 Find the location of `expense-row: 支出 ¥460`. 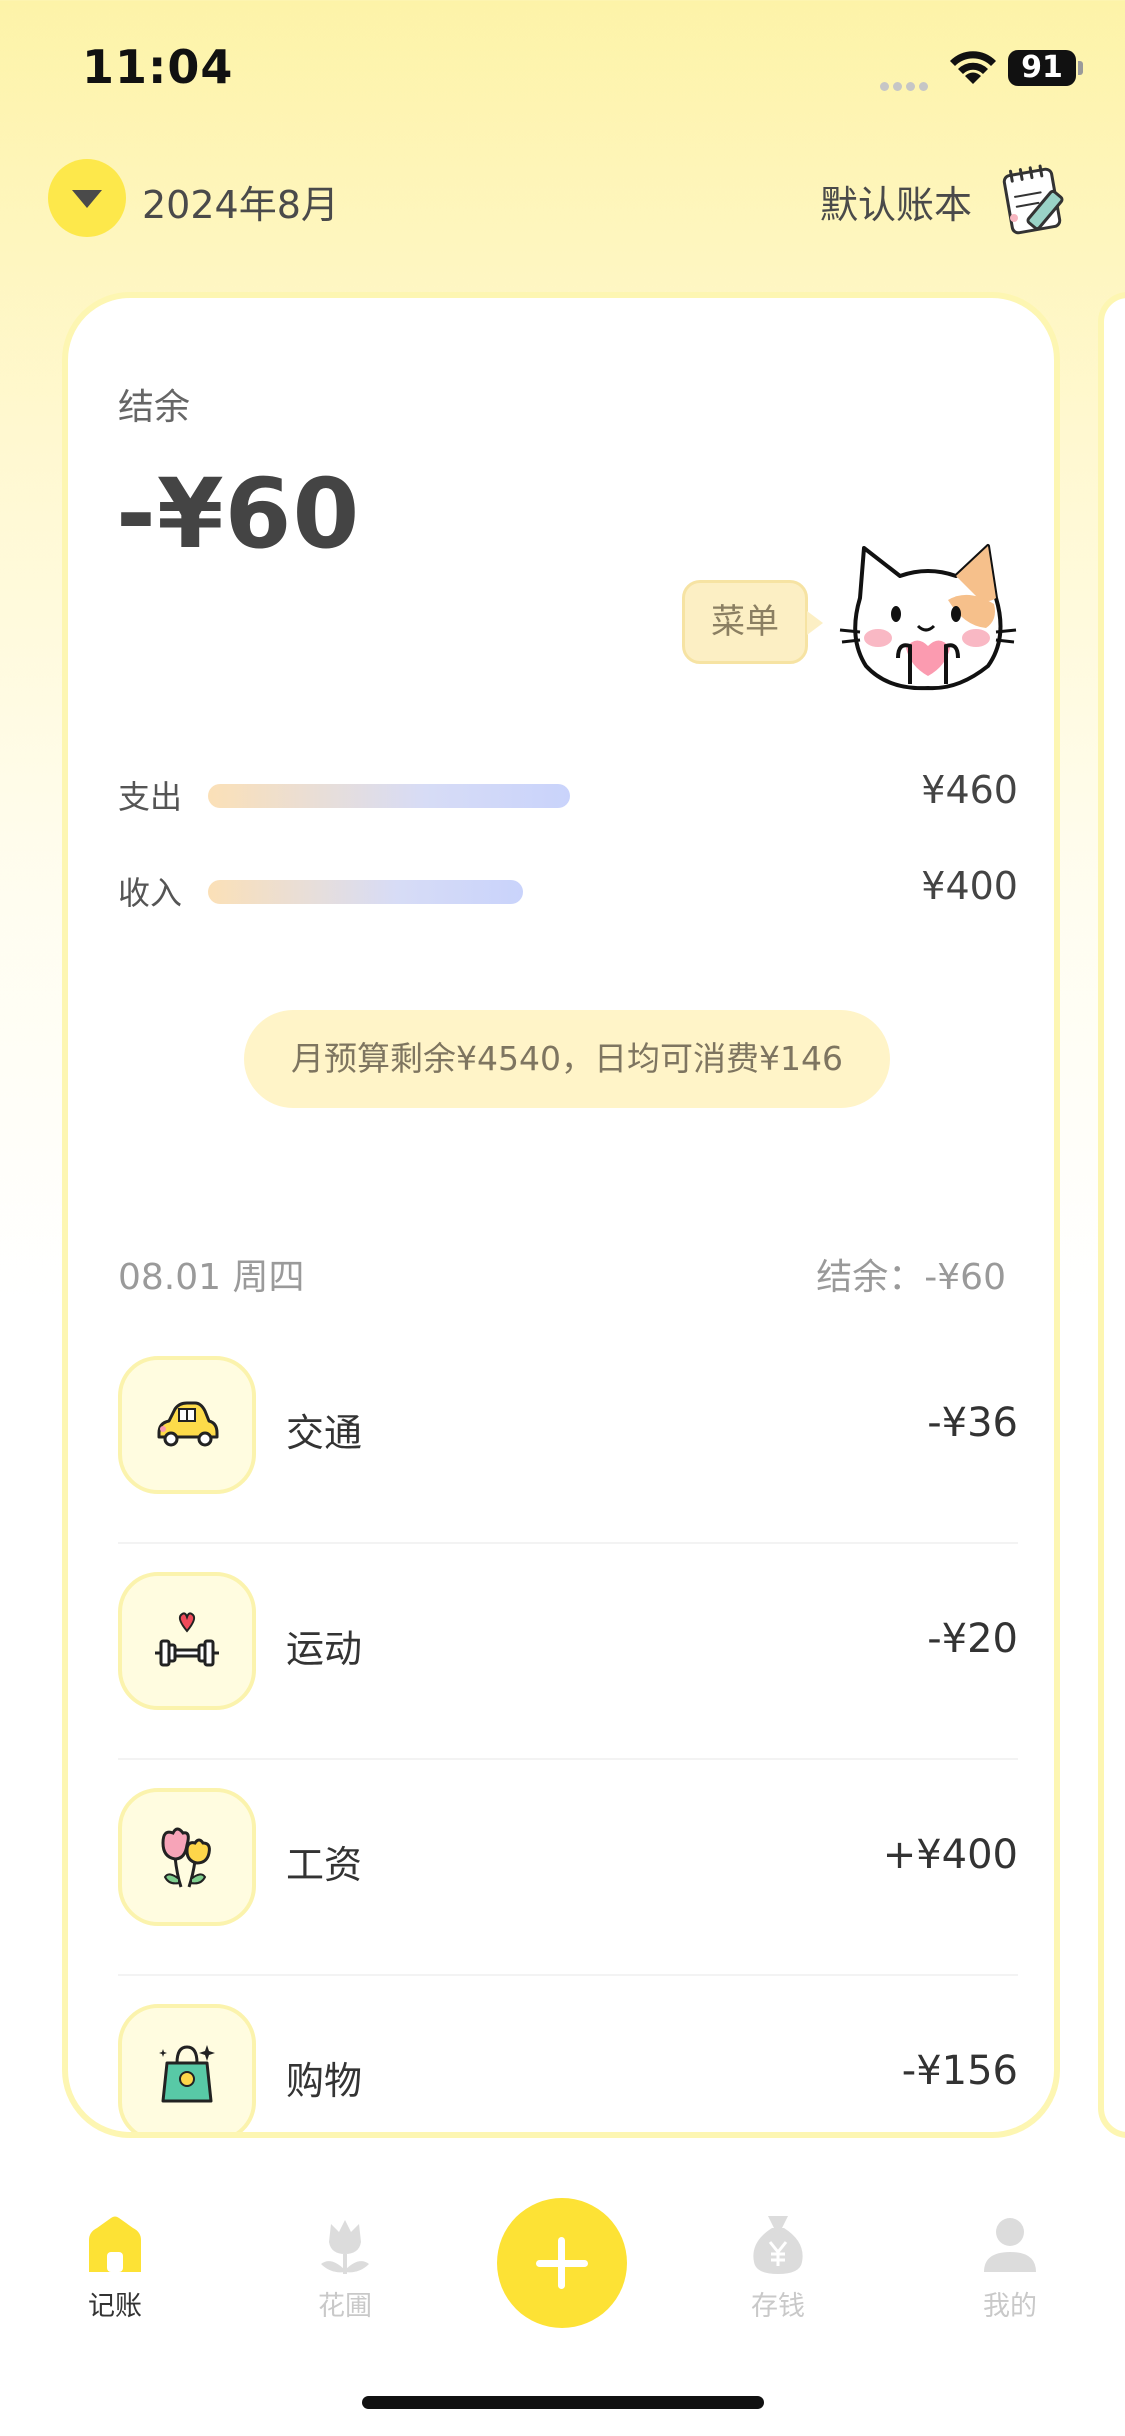

expense-row: 支出 ¥460 is located at coordinates (568, 793).